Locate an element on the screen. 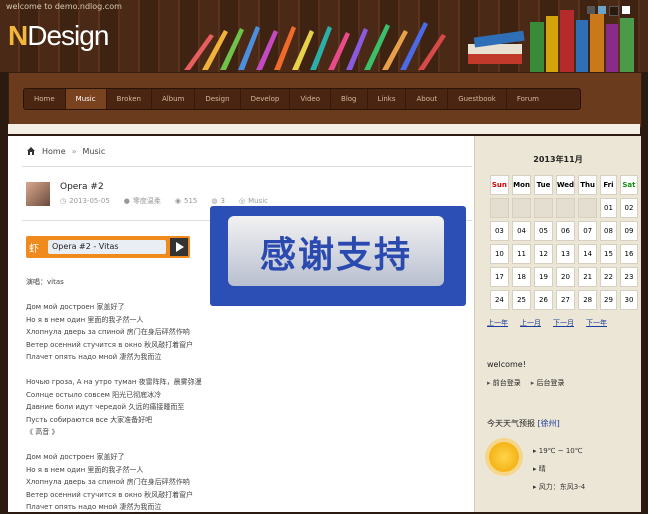 The width and height of the screenshot is (648, 514). nav-broken: Broken is located at coordinates (129, 99).